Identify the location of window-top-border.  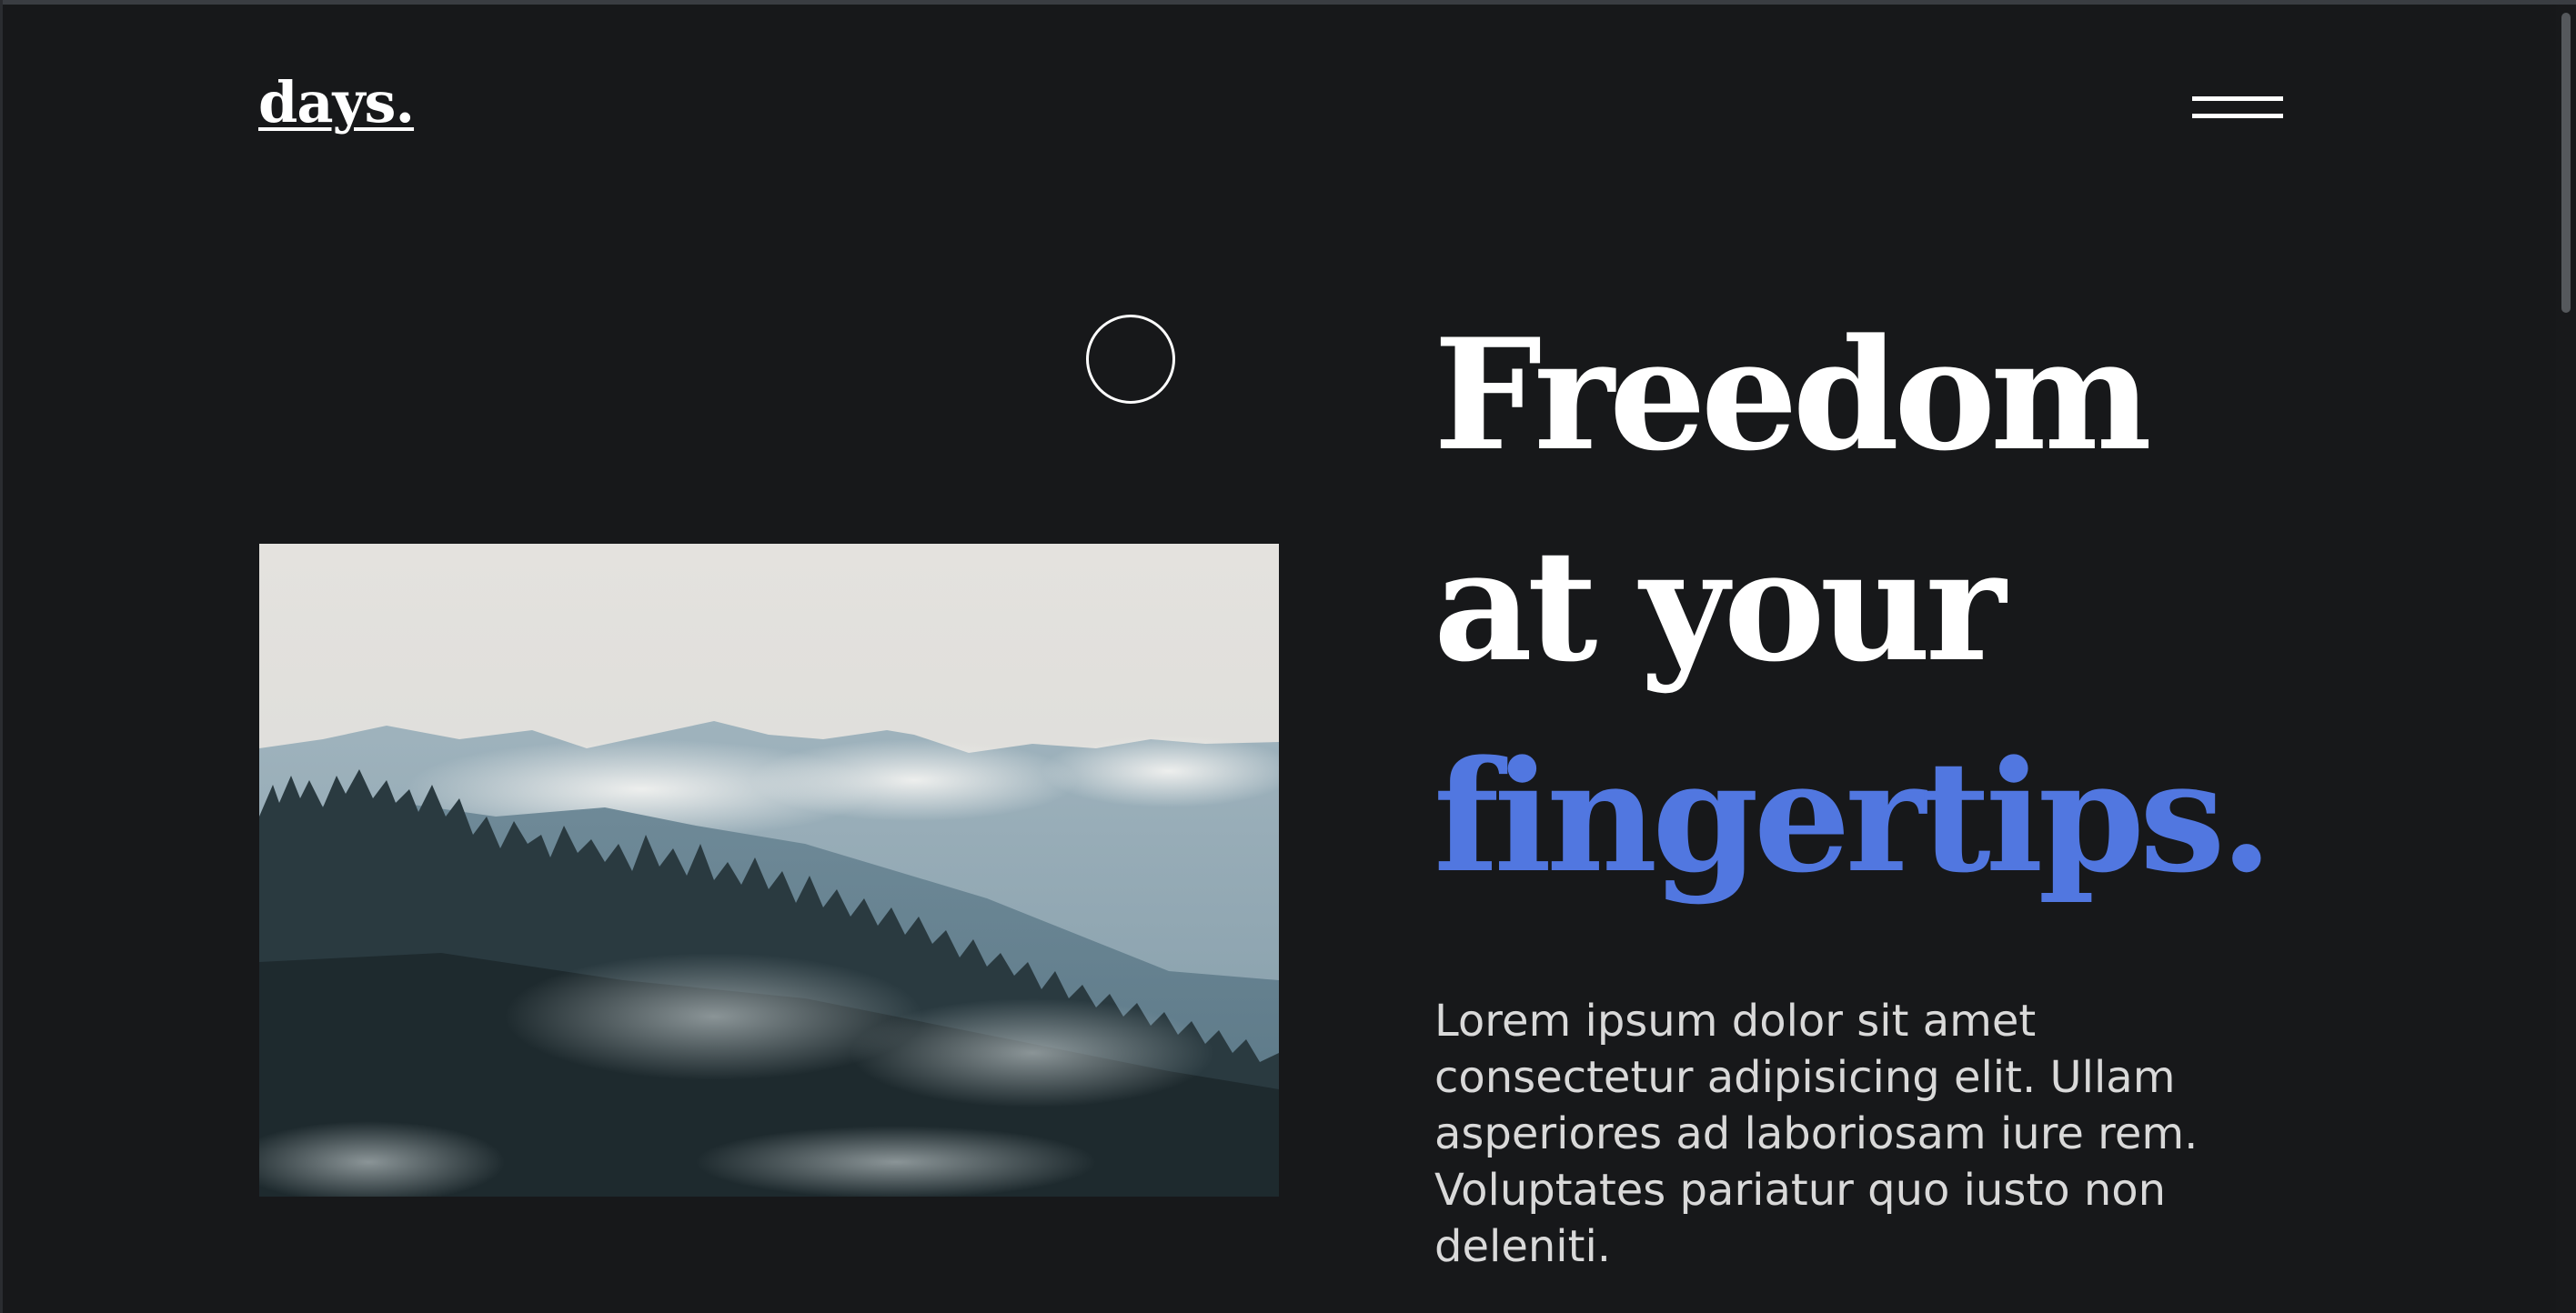
(1288, 2).